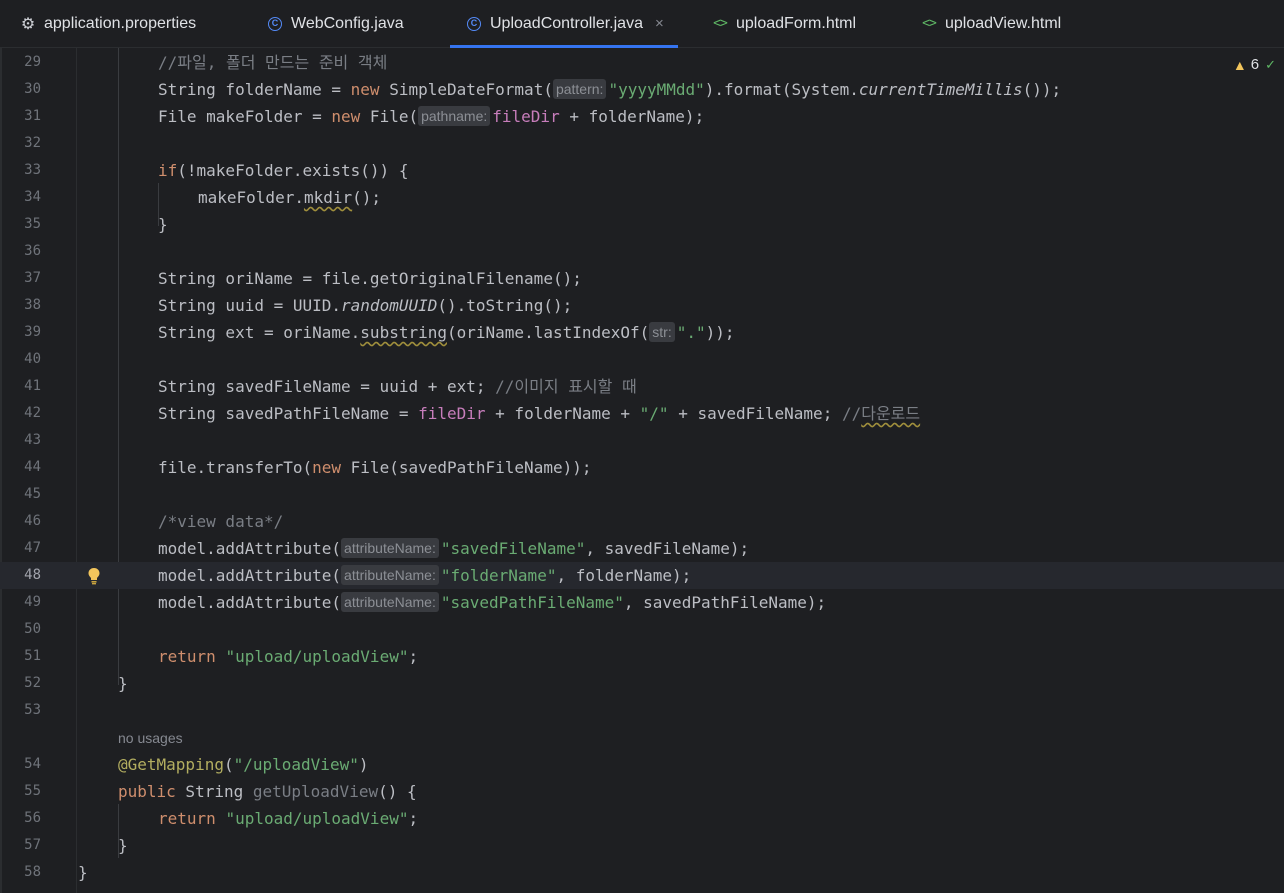  I want to click on close-tab-icon: ×, so click(659, 23).